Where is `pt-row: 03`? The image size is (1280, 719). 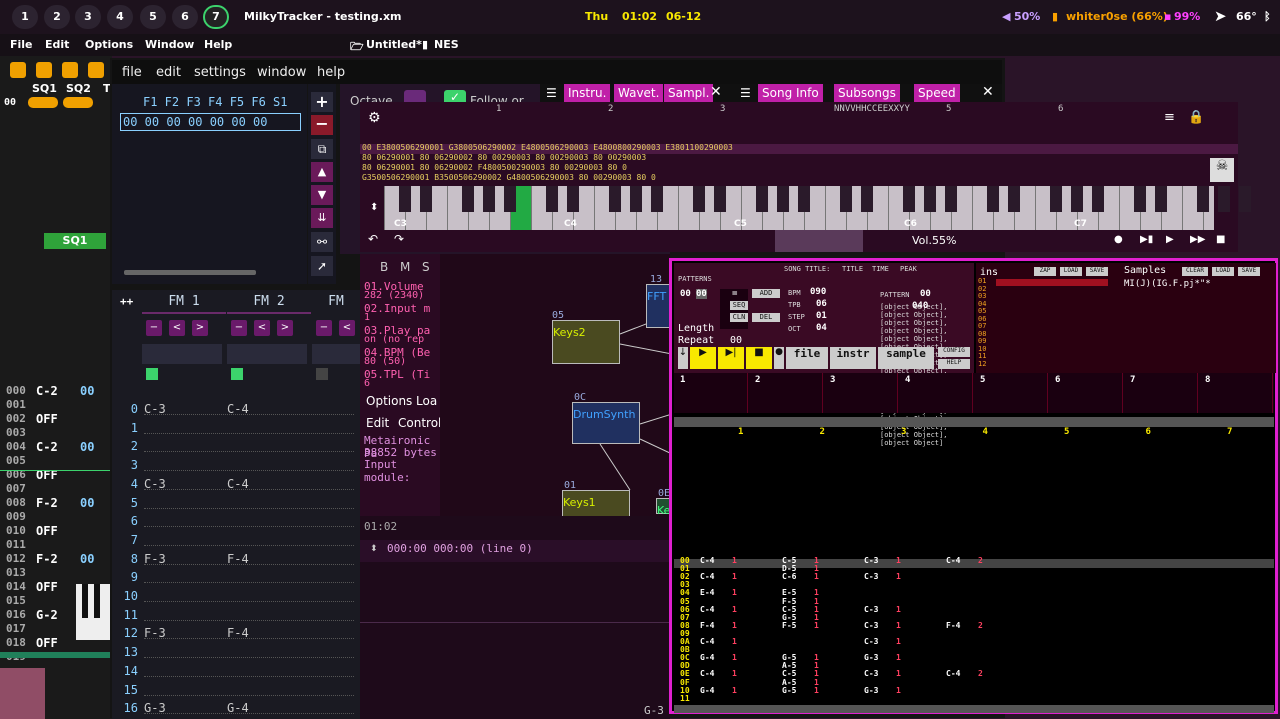
pt-row: 03 is located at coordinates (980, 585).